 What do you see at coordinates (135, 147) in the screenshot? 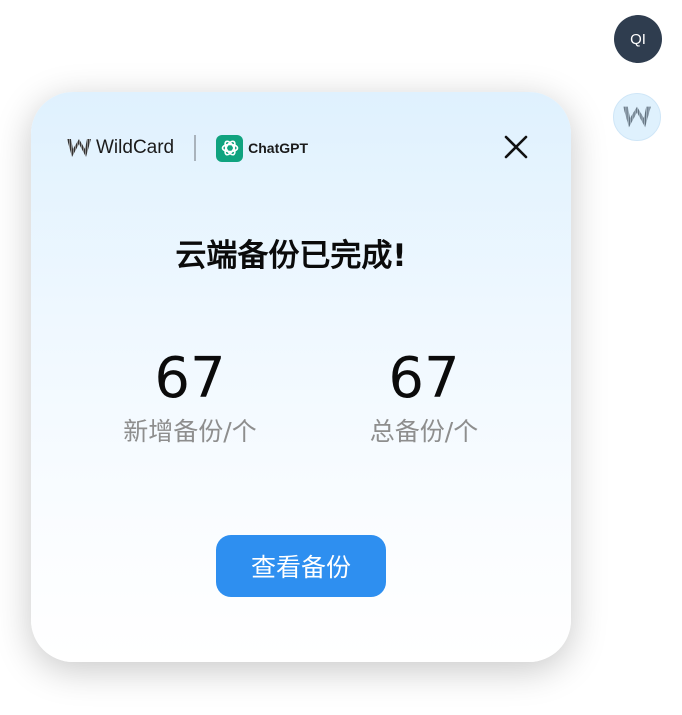
I see `wildcard-brand-name: WildCard` at bounding box center [135, 147].